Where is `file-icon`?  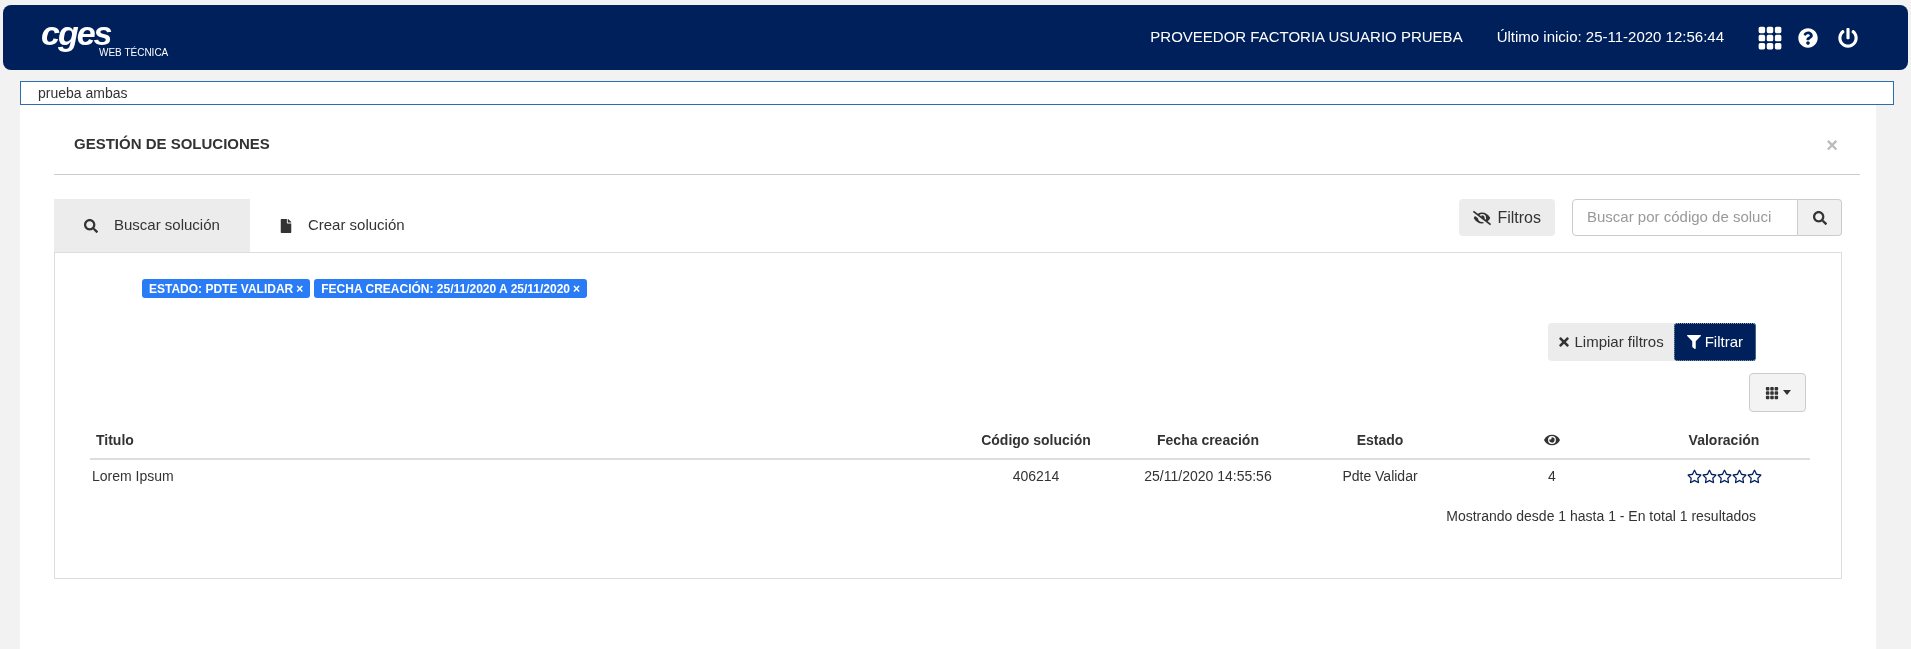 file-icon is located at coordinates (285, 225).